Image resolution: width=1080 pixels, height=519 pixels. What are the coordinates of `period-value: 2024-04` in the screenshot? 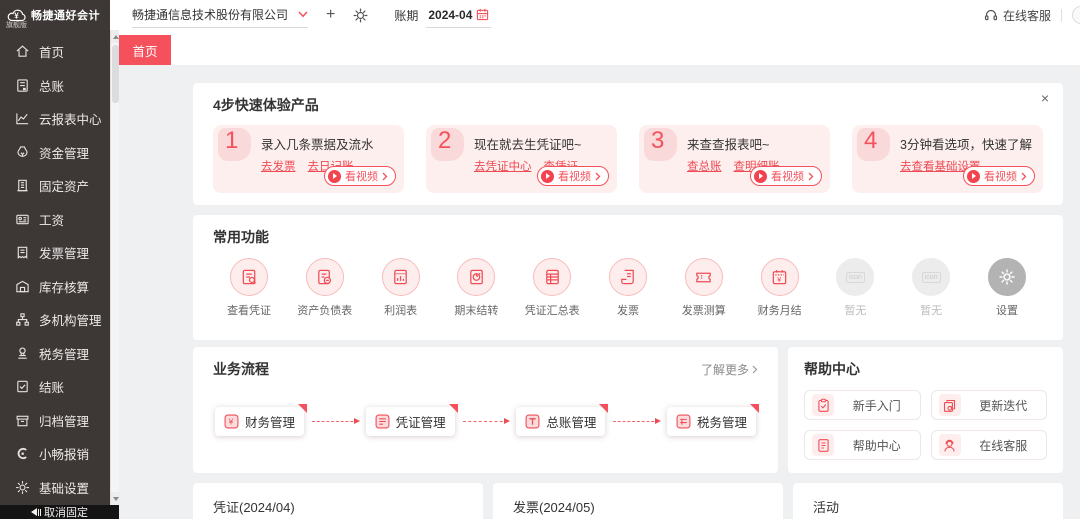 It's located at (450, 14).